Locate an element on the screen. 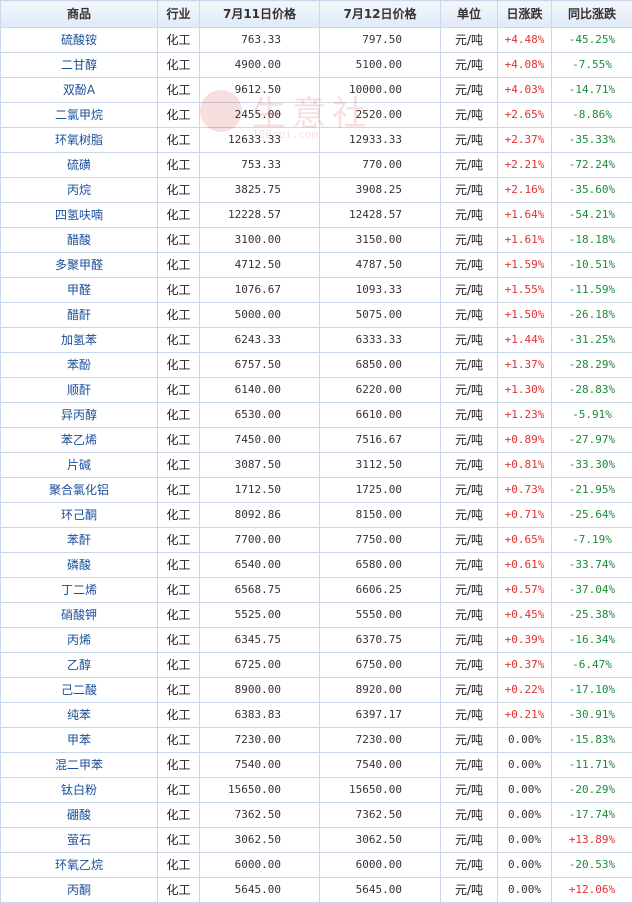 The image size is (632, 903). table-row: 甲醛化工1076.671093.33元/吨+1.55%-11.59% is located at coordinates (316, 290).